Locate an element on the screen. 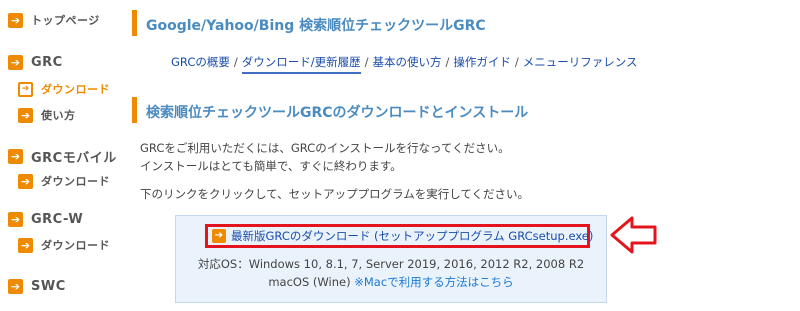 This screenshot has width=800, height=311. nav-link-basic-usage: 基本の使い方 is located at coordinates (406, 62).